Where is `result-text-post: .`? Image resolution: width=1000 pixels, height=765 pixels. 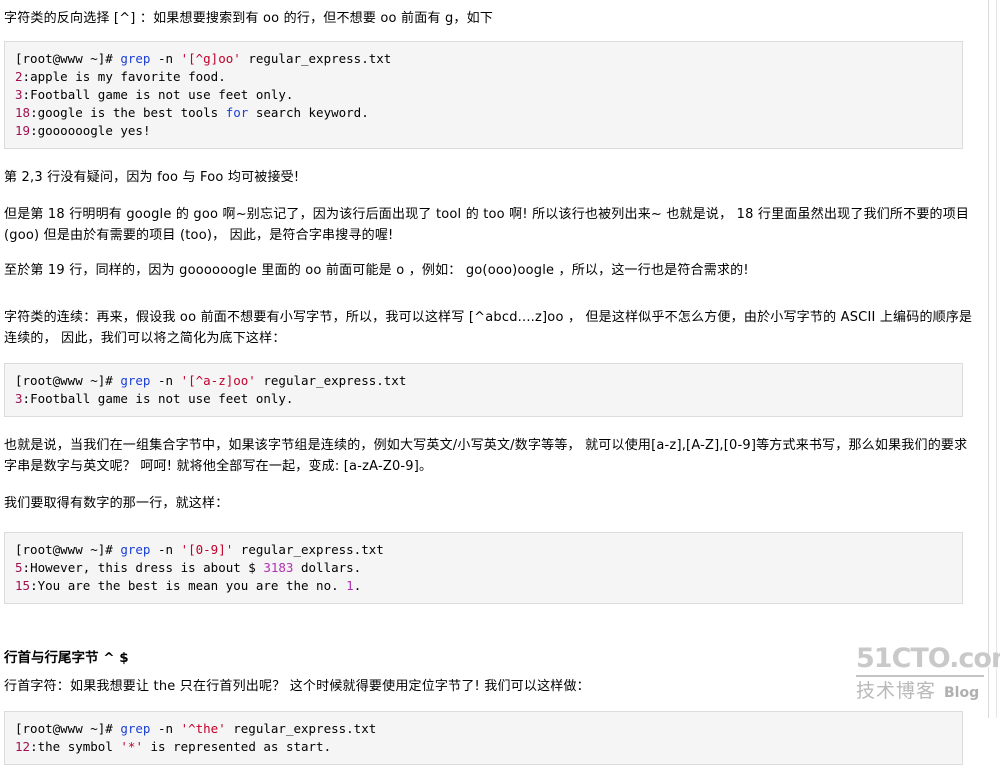
result-text-post: . is located at coordinates (357, 585).